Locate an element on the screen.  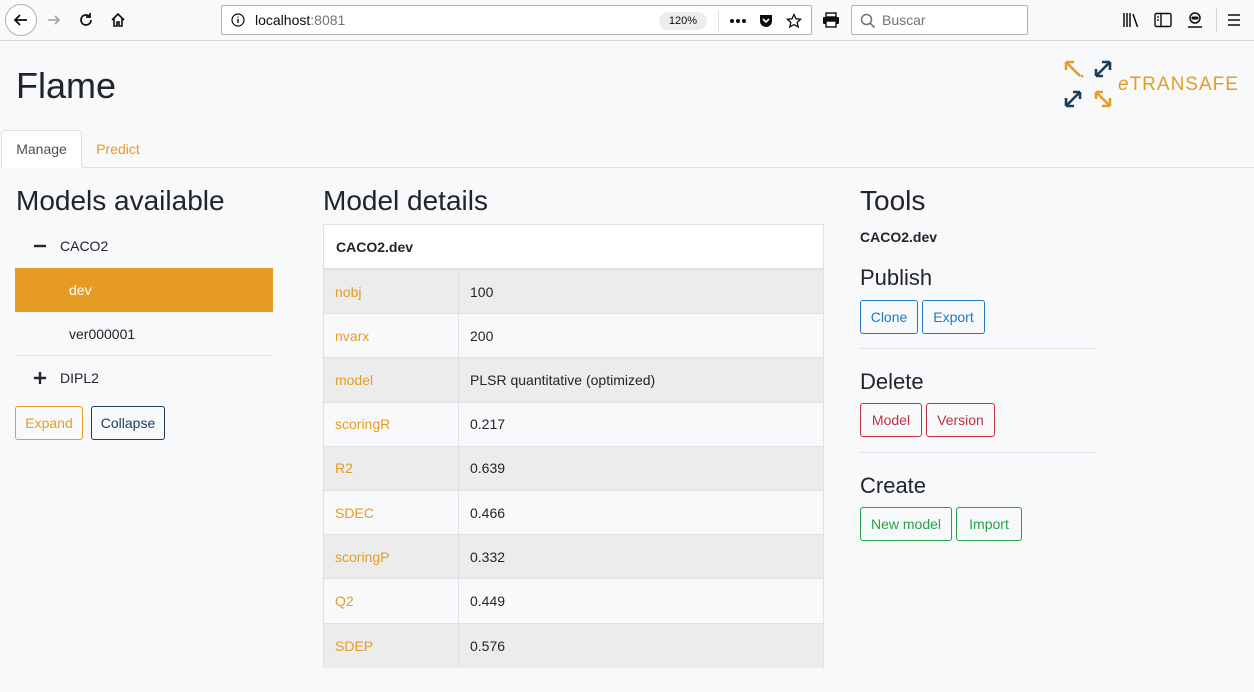
delete-model-button: Model is located at coordinates (891, 420).